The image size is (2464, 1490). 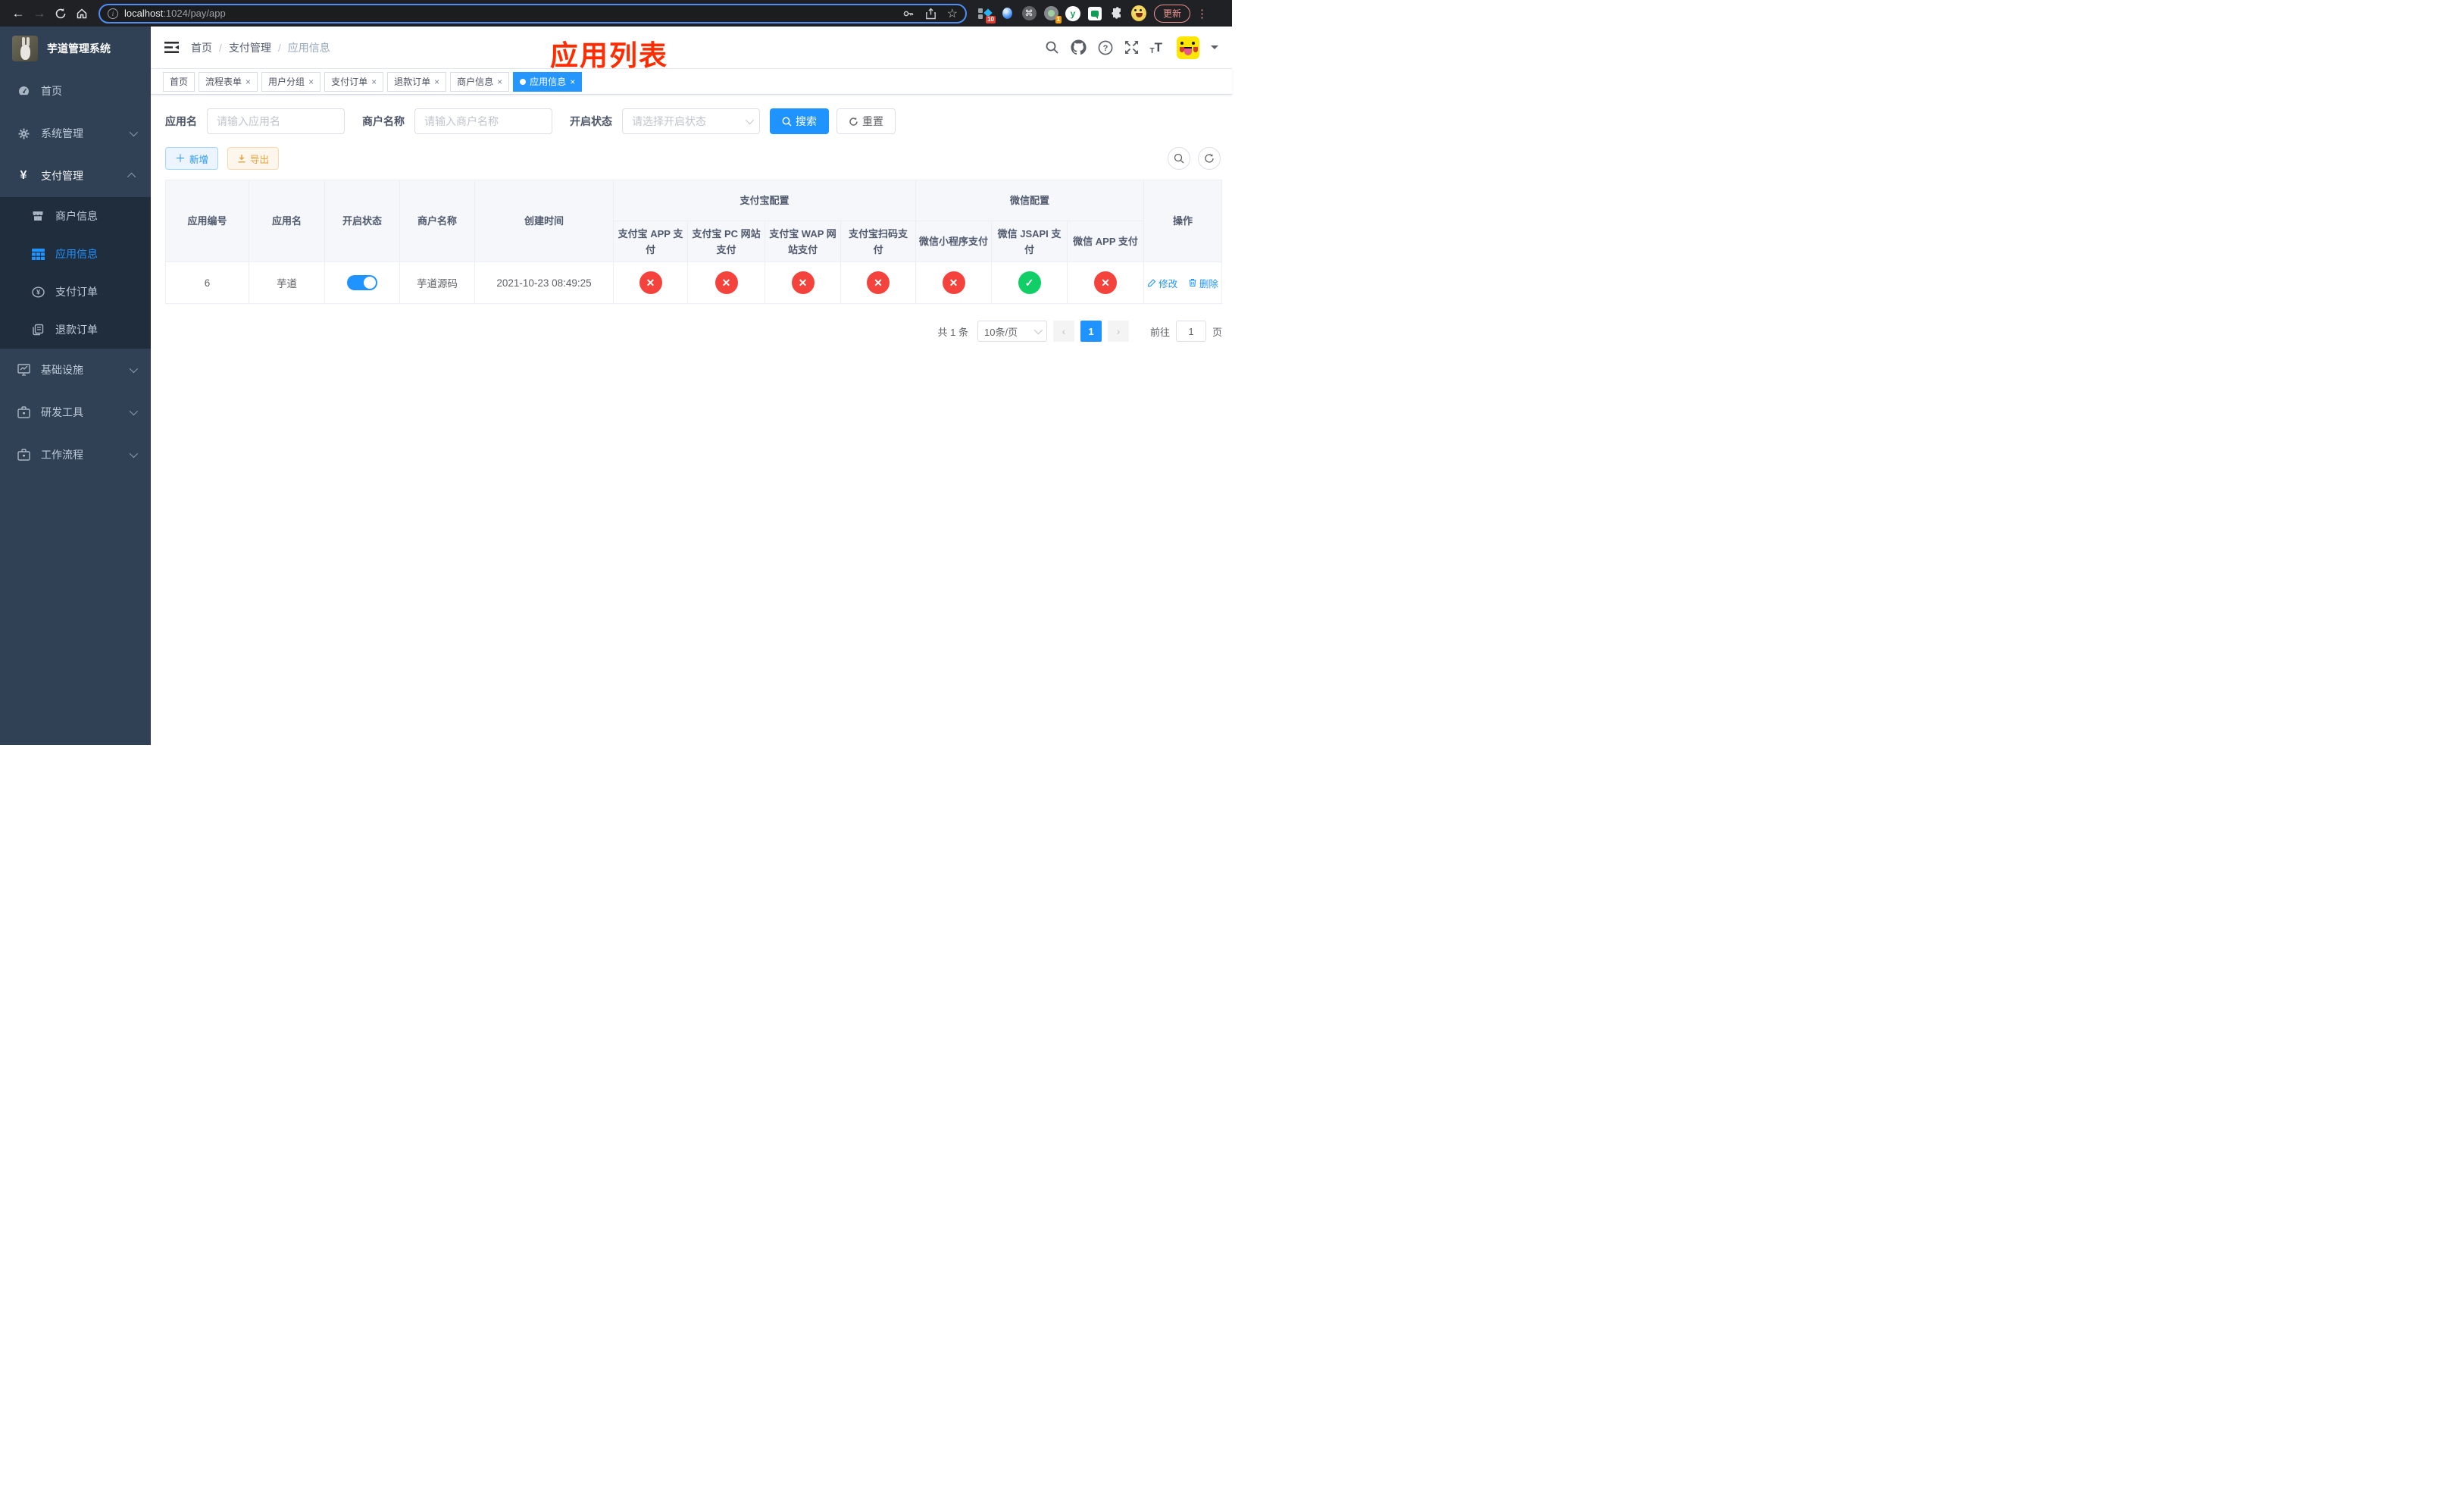 I want to click on pagination-total: 共 1 条, so click(x=953, y=332).